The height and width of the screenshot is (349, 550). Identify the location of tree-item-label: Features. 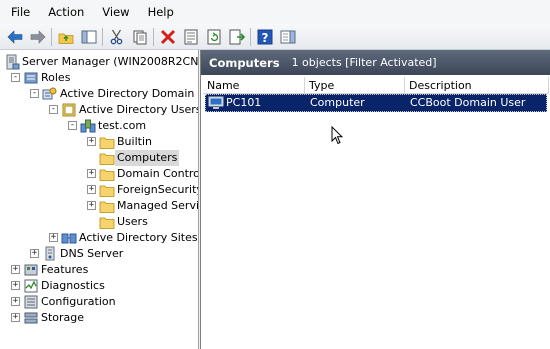
(65, 269).